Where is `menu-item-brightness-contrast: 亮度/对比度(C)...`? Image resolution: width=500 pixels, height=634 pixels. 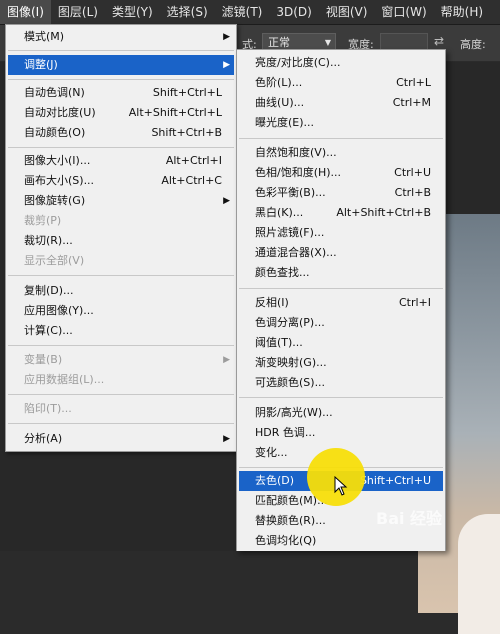
menu-item-brightness-contrast: 亮度/对比度(C)... is located at coordinates (341, 63).